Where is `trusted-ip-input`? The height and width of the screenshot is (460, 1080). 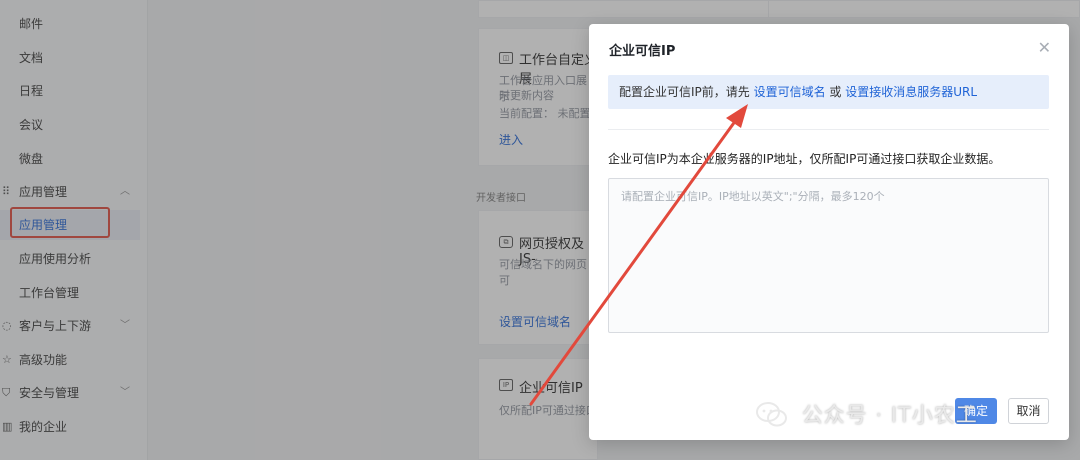
trusted-ip-input is located at coordinates (828, 255).